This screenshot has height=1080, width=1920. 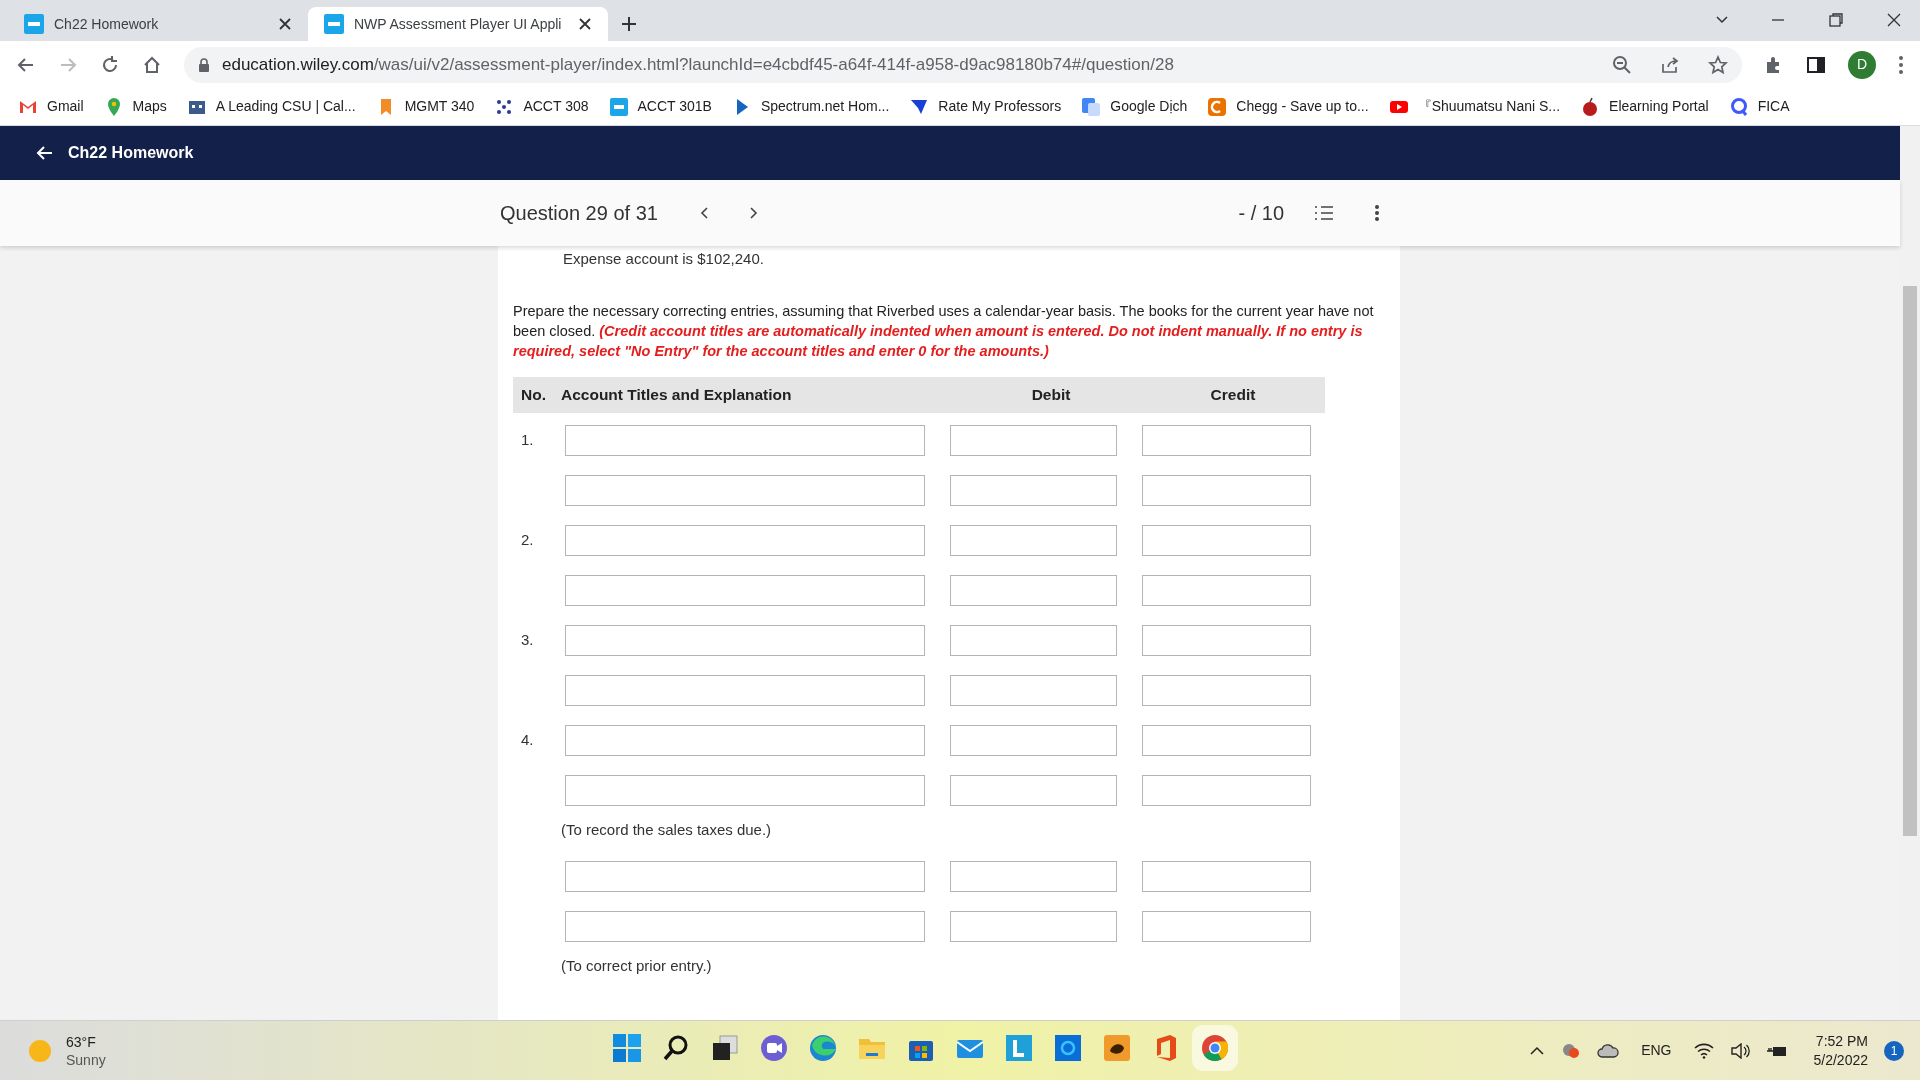 I want to click on column-header: Account Titles and Explanation, so click(x=677, y=394).